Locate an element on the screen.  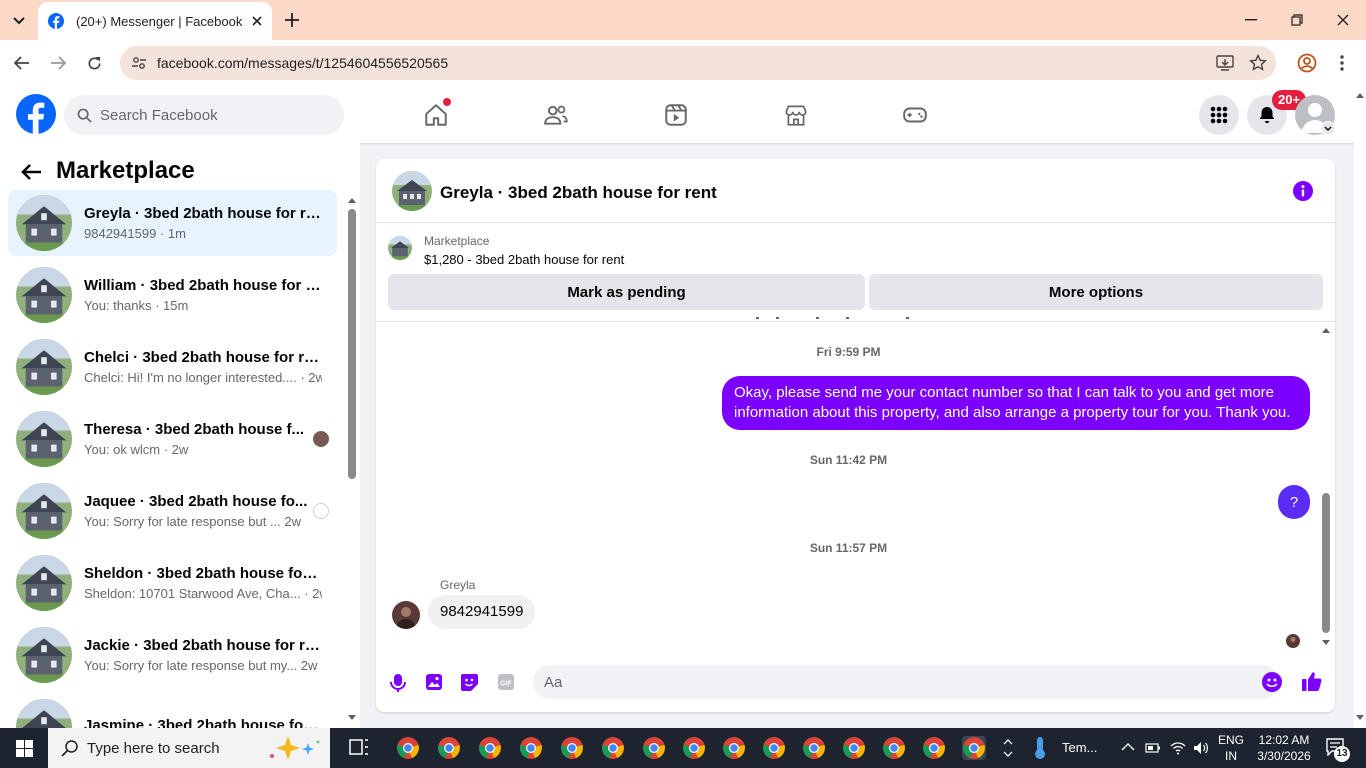
sticker-icon is located at coordinates (469, 682).